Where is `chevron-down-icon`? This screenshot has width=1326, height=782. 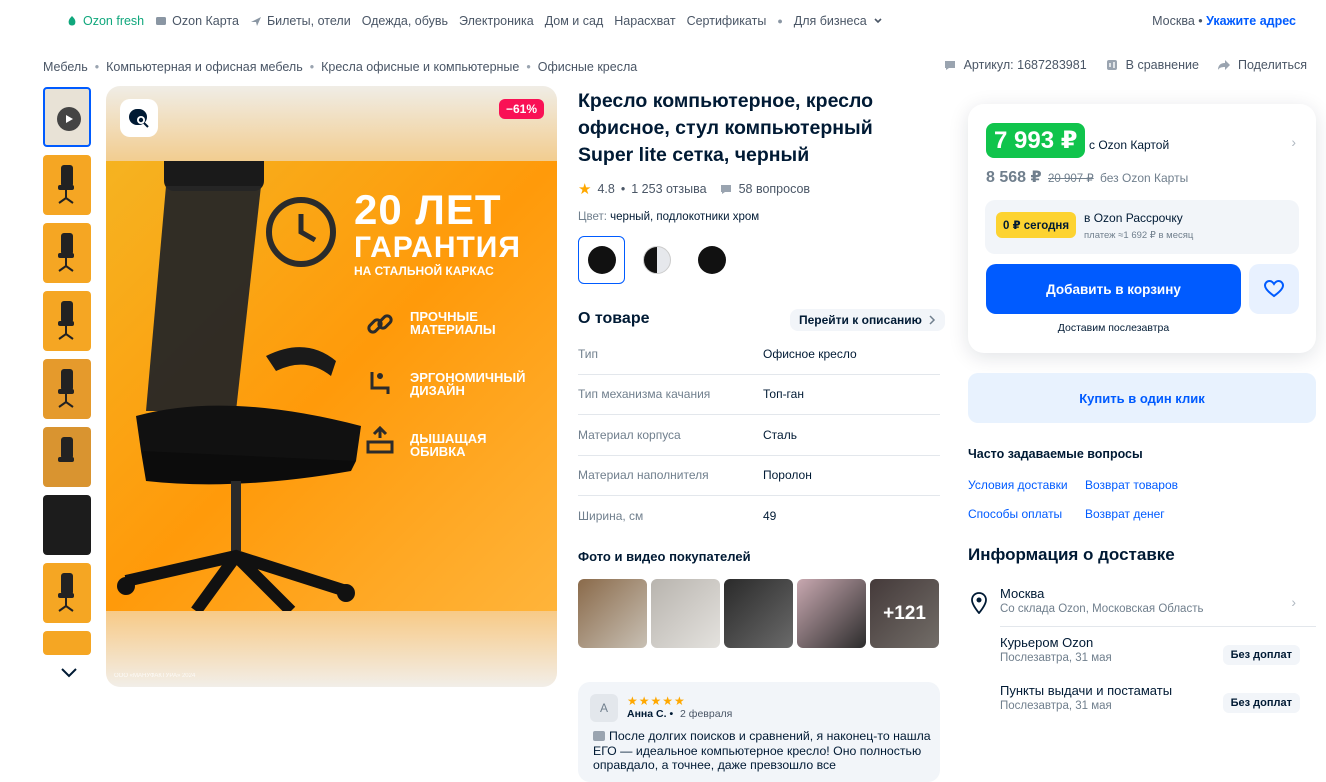
chevron-down-icon is located at coordinates (69, 673).